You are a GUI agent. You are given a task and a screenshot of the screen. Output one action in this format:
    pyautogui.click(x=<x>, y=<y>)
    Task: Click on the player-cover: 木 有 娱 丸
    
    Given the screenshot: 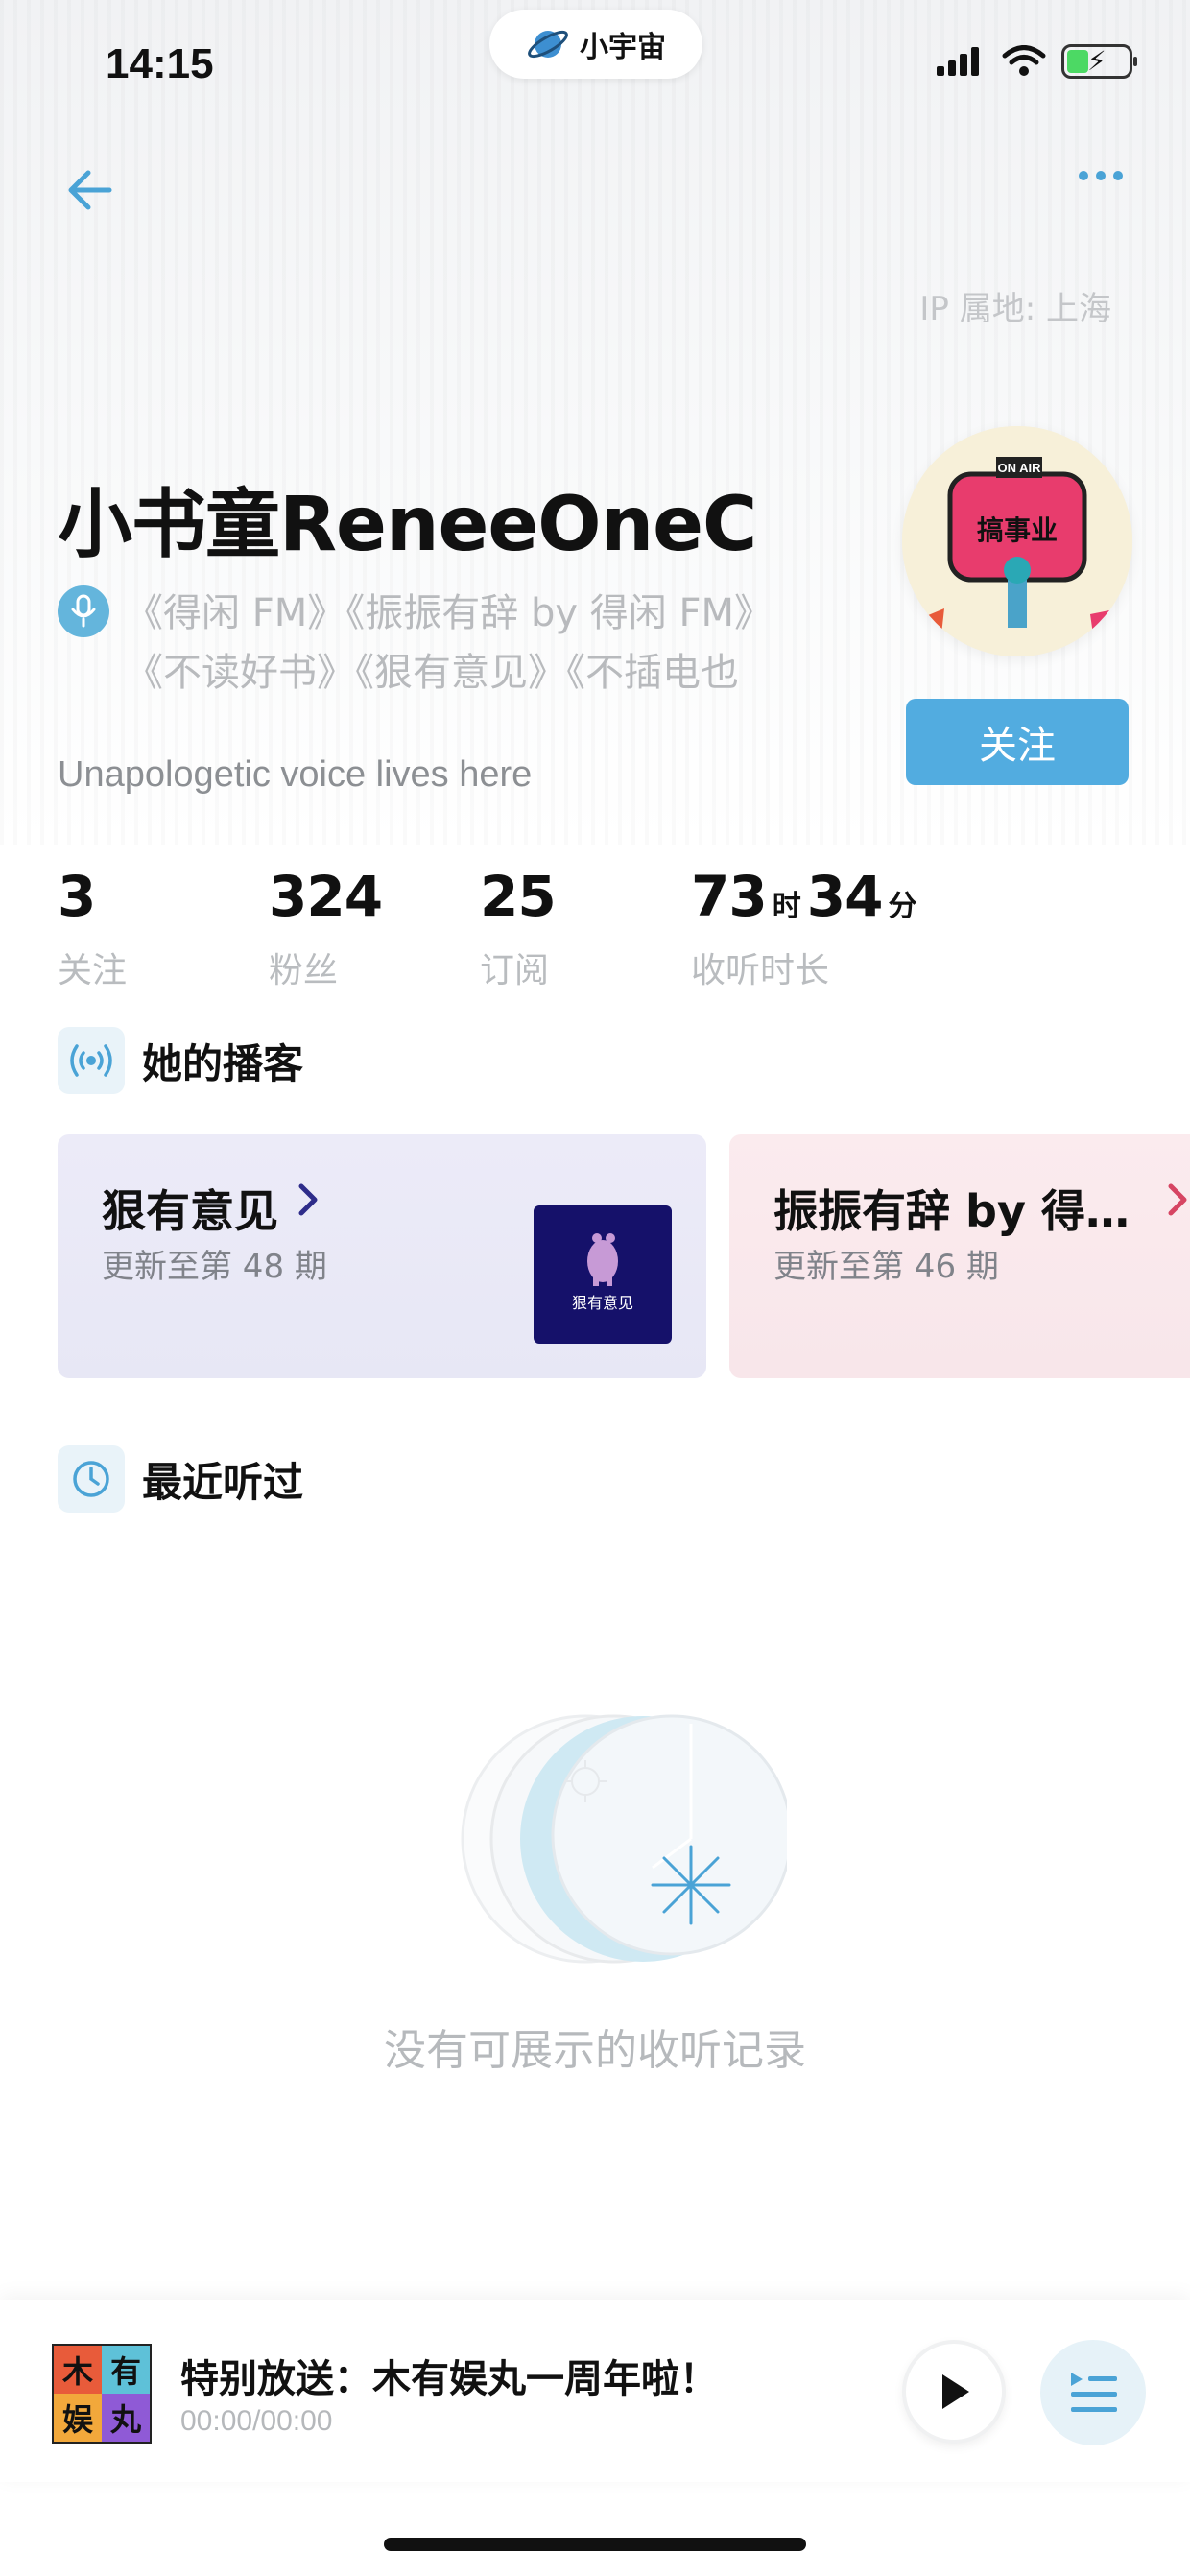 What is the action you would take?
    pyautogui.click(x=102, y=2394)
    